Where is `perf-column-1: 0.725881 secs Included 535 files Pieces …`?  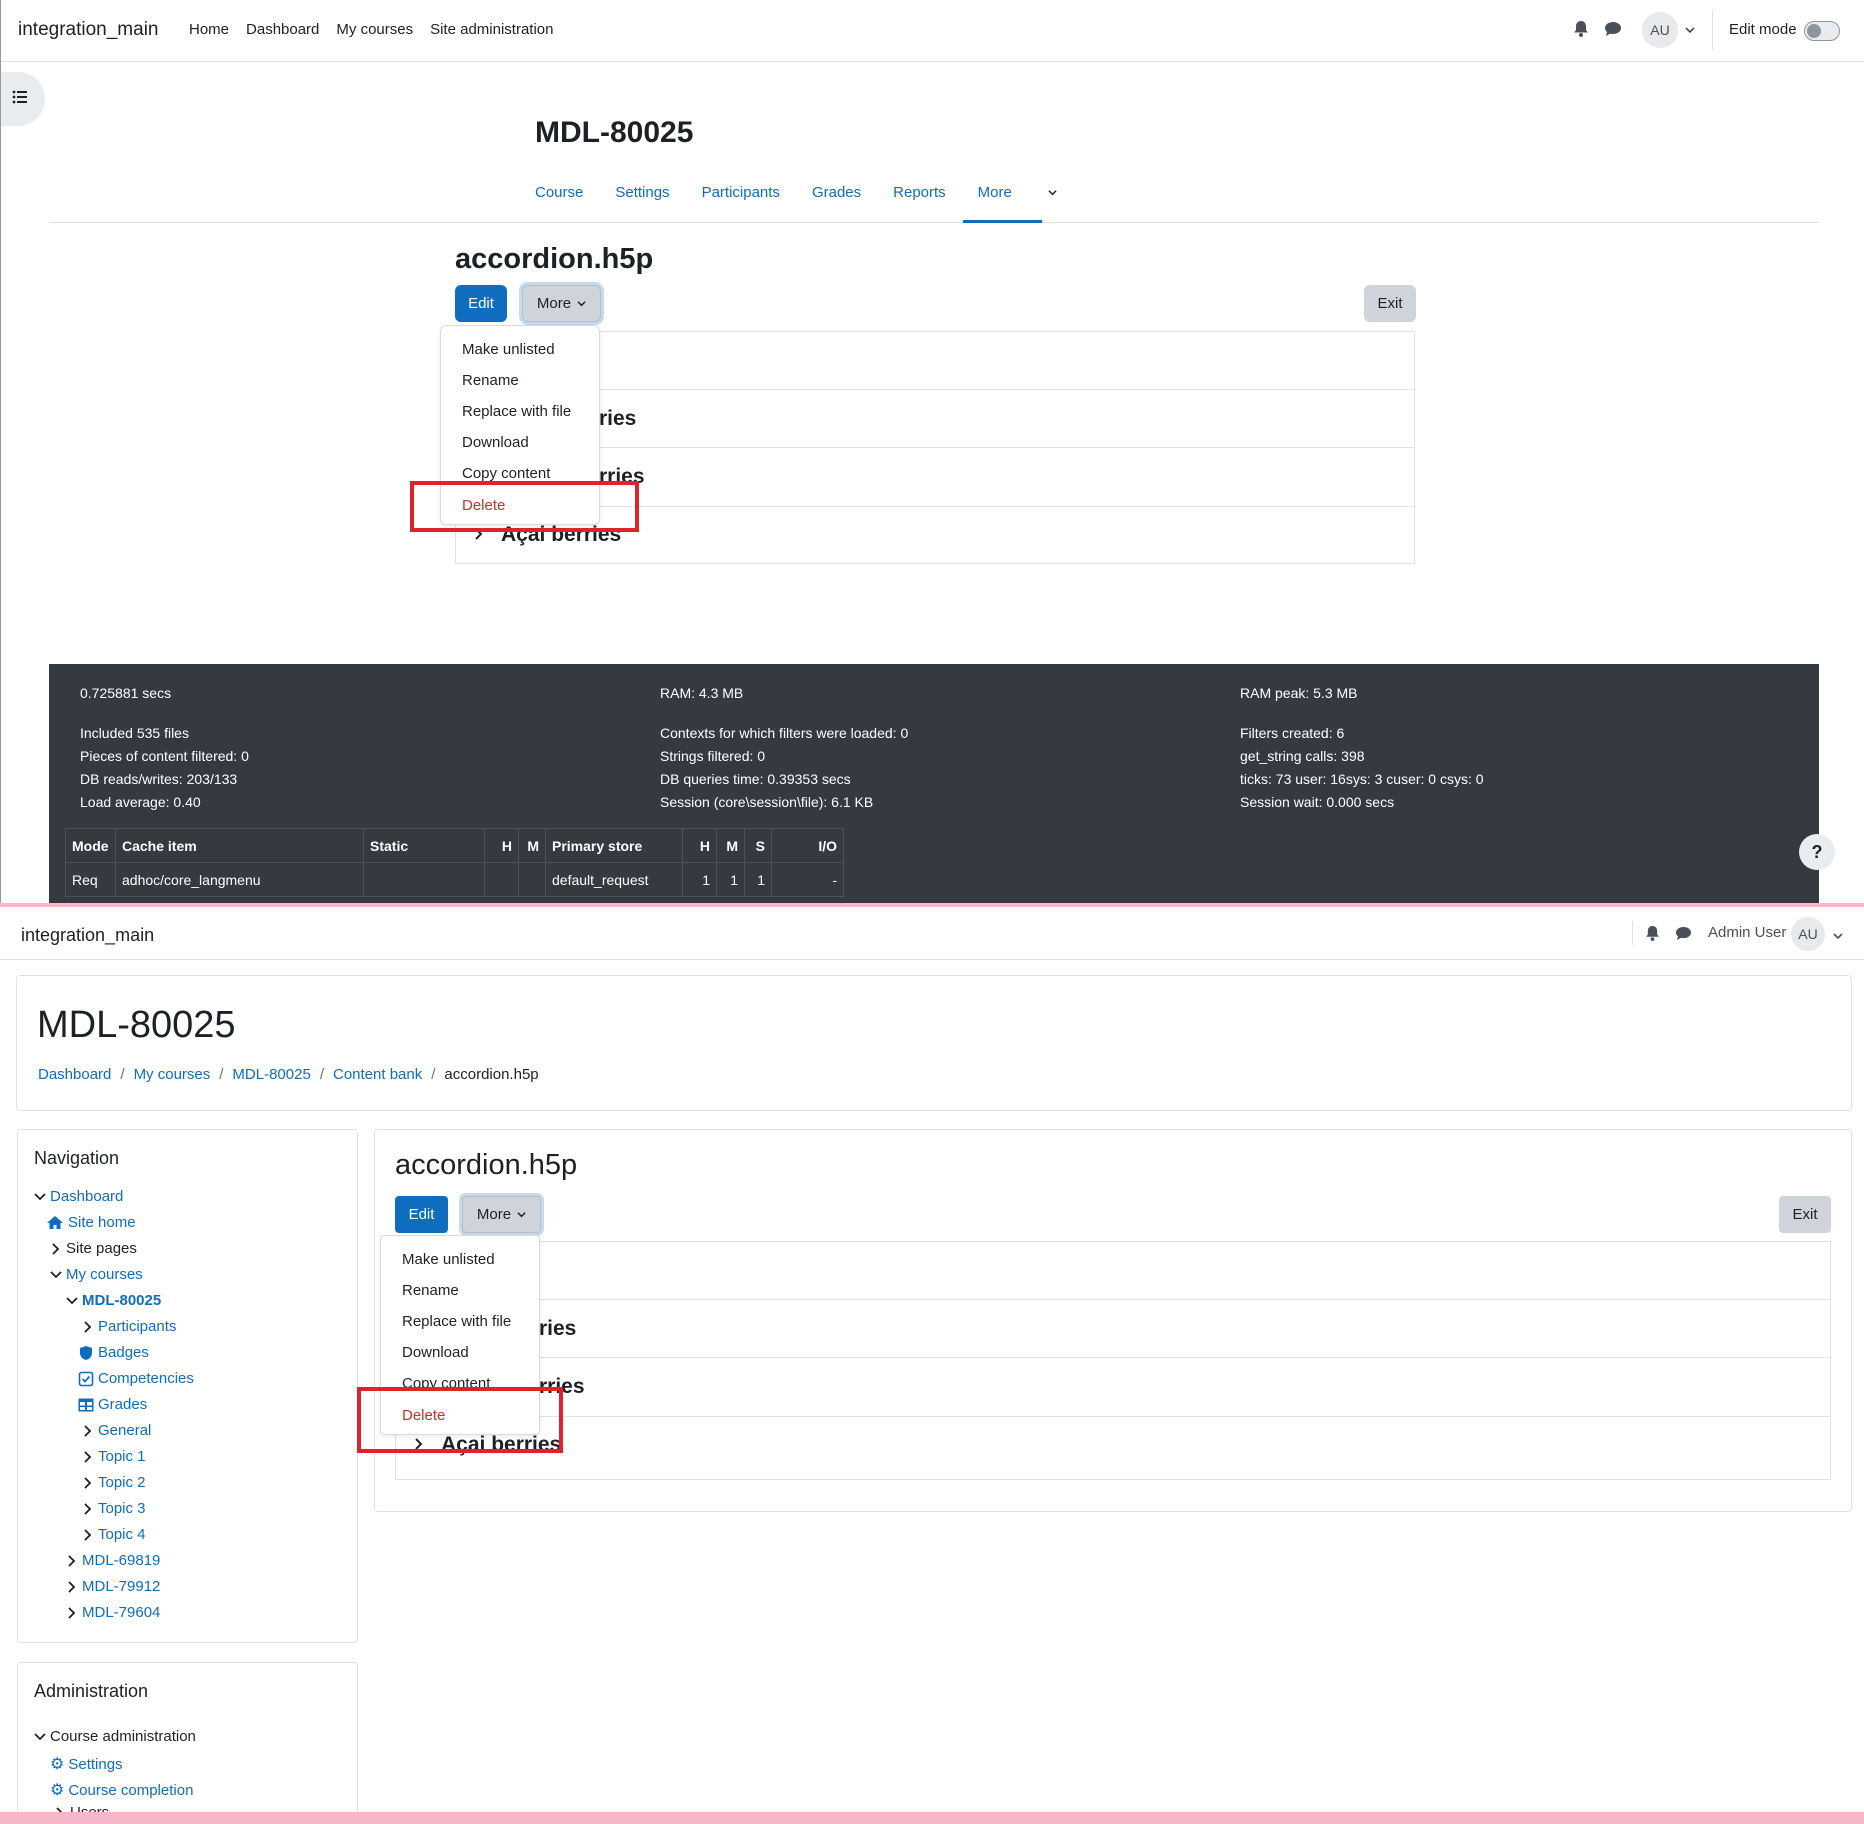
perf-column-1: 0.725881 secs Included 535 files Pieces … is located at coordinates (164, 748).